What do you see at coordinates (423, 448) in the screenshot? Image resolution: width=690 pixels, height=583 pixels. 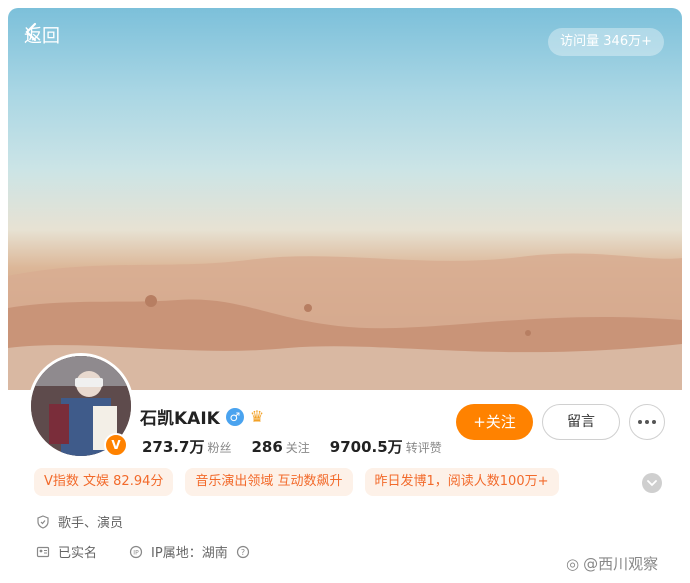 I see `stat-label: 转评赞` at bounding box center [423, 448].